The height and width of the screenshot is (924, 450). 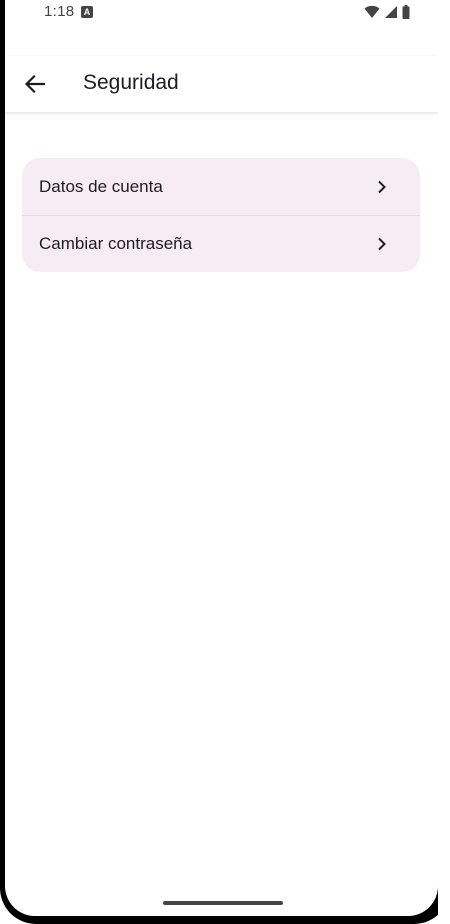 I want to click on status-bar: 1:18 A, so click(x=221, y=13).